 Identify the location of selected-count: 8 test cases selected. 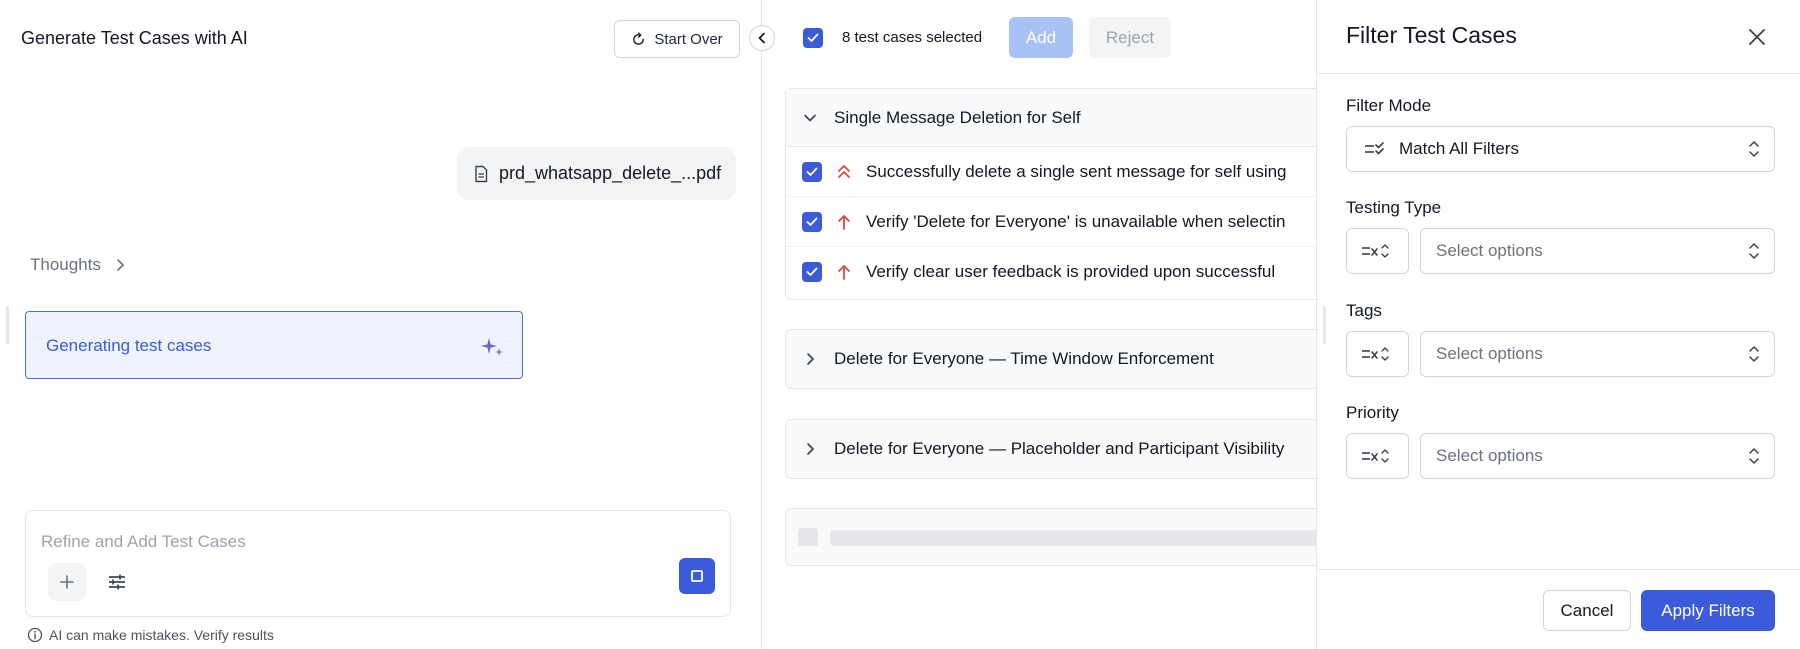
(912, 37).